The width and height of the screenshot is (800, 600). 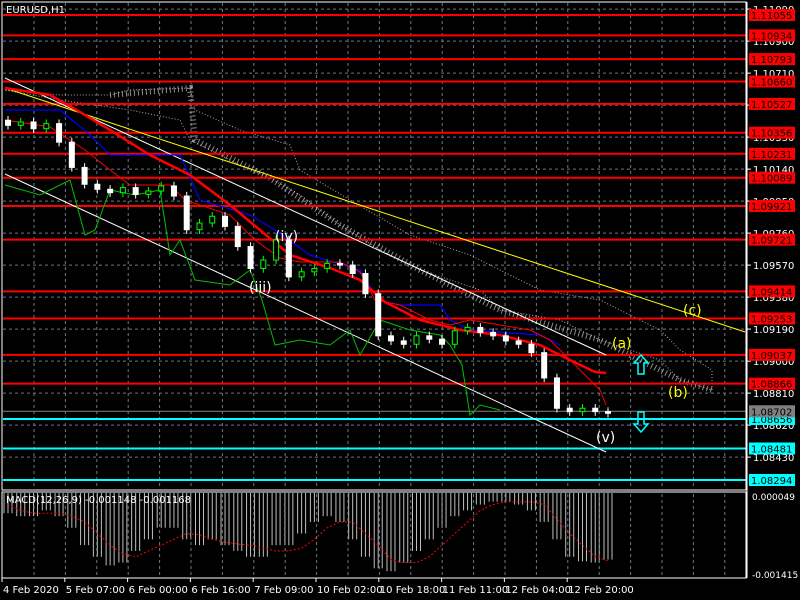 I want to click on macd-min-label: -0.001415, so click(x=775, y=576).